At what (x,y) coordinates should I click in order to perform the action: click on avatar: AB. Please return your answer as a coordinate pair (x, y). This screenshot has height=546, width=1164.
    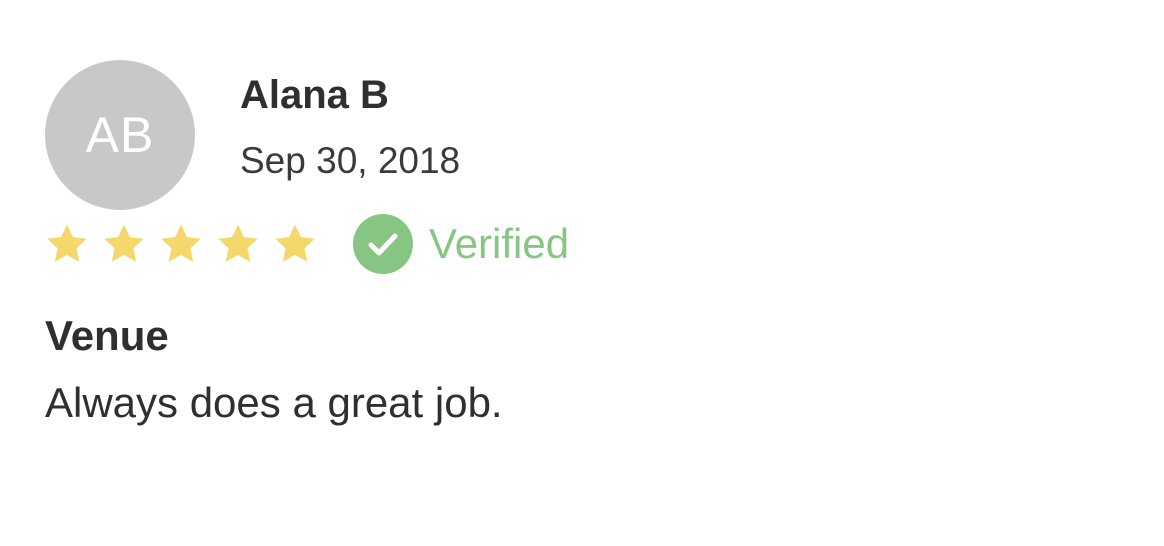
    Looking at the image, I should click on (120, 135).